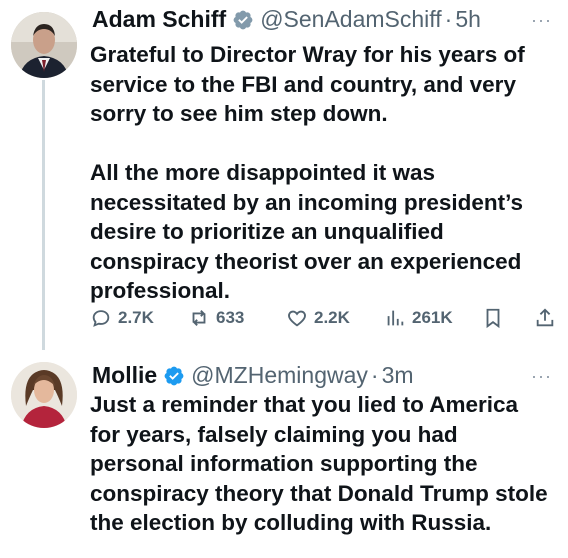  What do you see at coordinates (101, 318) in the screenshot?
I see `reply-icon` at bounding box center [101, 318].